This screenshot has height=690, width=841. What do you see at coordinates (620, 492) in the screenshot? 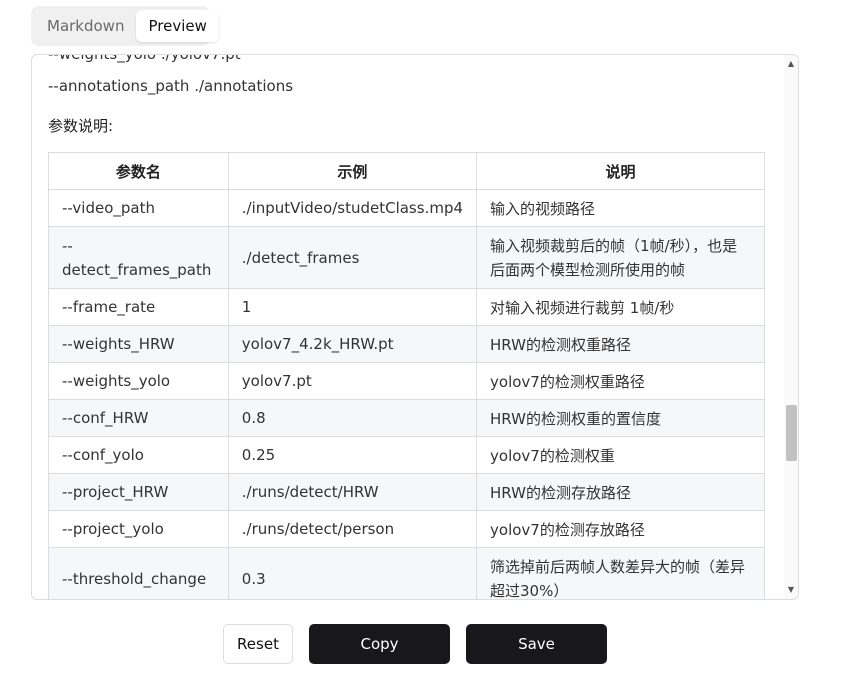
I see `param-description-cell: HRW的检测存放路径` at bounding box center [620, 492].